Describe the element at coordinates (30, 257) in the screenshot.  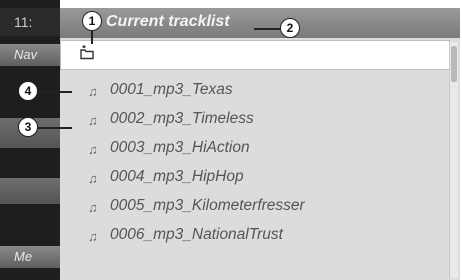
I see `media-menu-item: Me` at that location.